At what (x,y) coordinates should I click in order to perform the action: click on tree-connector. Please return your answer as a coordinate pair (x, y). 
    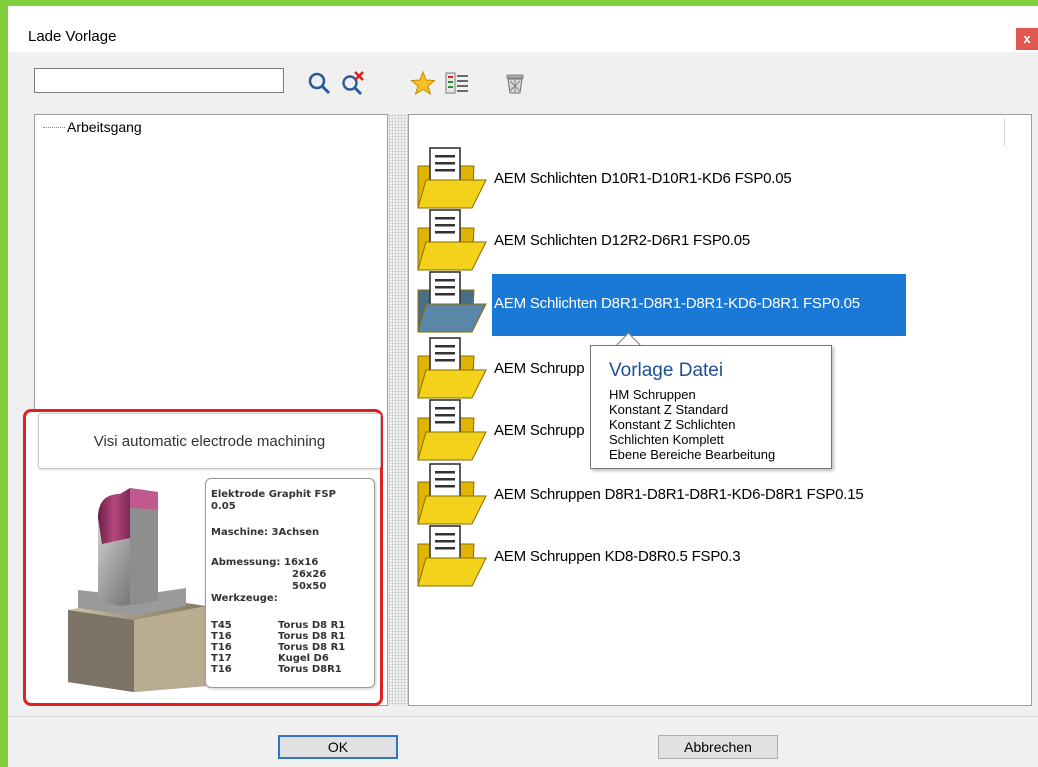
    Looking at the image, I should click on (54, 127).